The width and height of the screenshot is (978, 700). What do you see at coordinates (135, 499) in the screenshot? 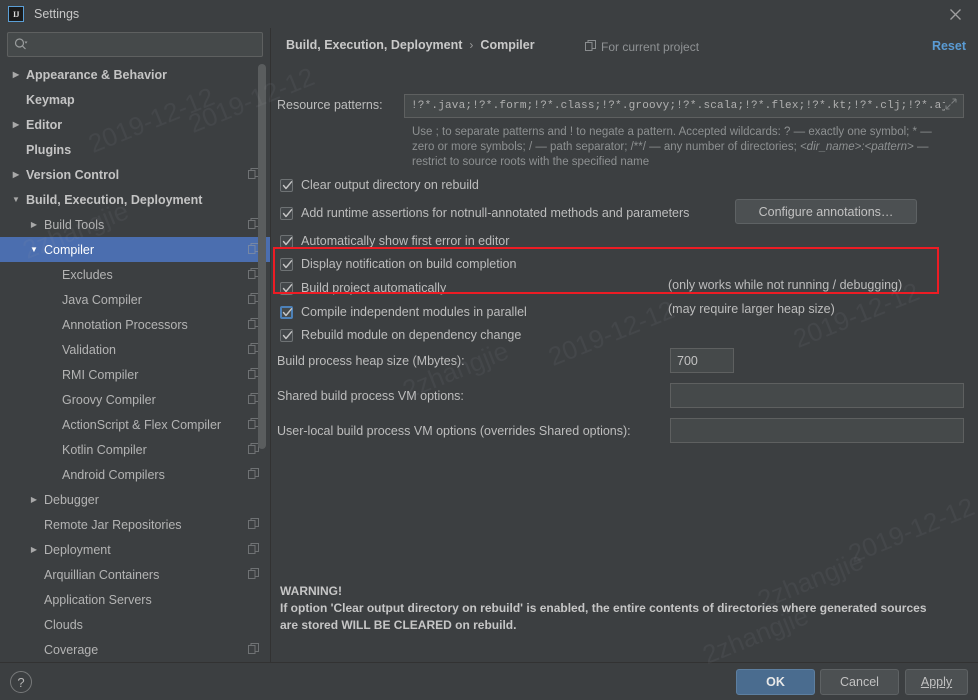
I see `sidebar-item-debugger: ▶ Debugger` at bounding box center [135, 499].